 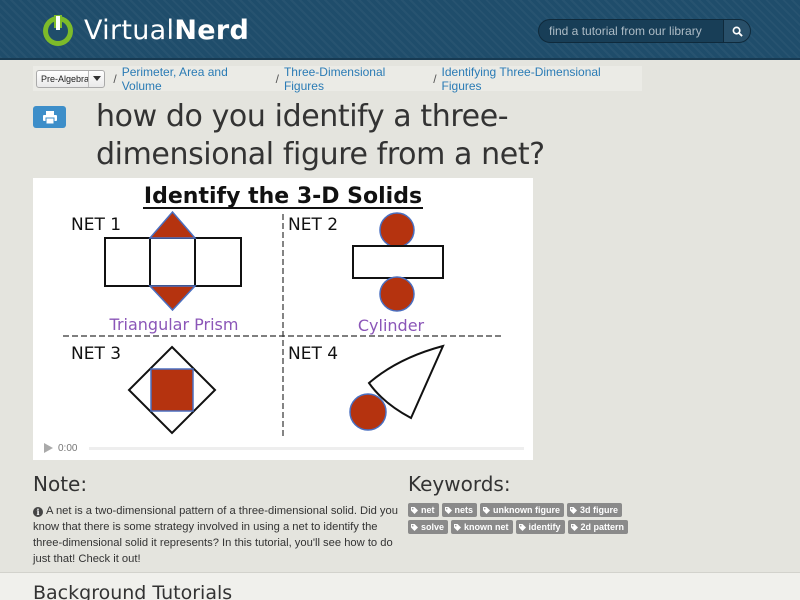 What do you see at coordinates (433, 527) in the screenshot?
I see `keyword-tag-label: solve` at bounding box center [433, 527].